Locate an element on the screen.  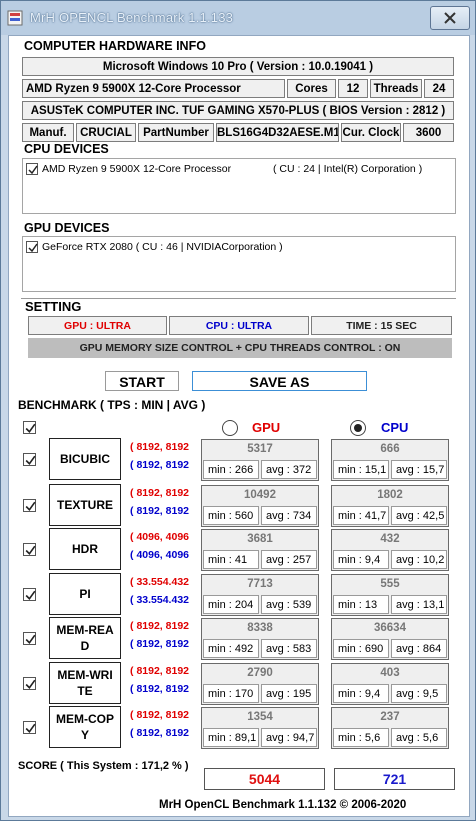
cpu-device-name: AMD Ryzen 9 5900X 12-Core Processor is located at coordinates (137, 169).